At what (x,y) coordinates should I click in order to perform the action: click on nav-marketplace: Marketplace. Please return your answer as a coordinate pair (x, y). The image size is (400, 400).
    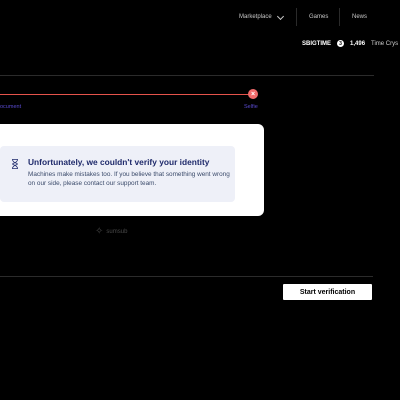
    Looking at the image, I should click on (261, 16).